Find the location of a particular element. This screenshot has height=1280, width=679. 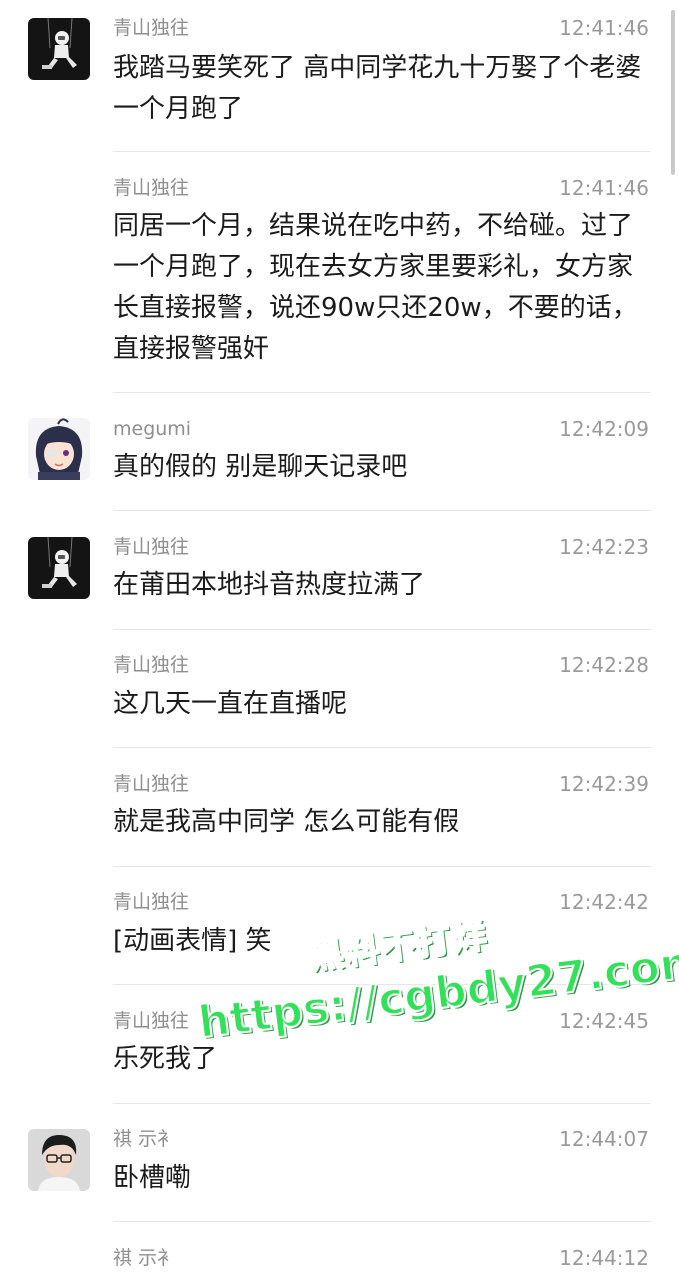

message-timestamp: 12:42:23 is located at coordinates (604, 547).